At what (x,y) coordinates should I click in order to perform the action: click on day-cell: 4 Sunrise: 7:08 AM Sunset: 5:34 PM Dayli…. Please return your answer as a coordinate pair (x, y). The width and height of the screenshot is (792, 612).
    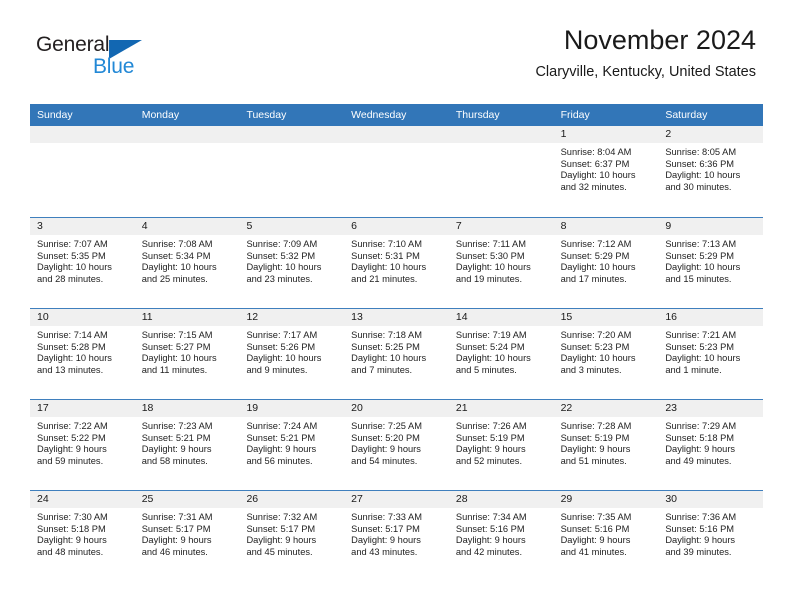
    Looking at the image, I should click on (187, 263).